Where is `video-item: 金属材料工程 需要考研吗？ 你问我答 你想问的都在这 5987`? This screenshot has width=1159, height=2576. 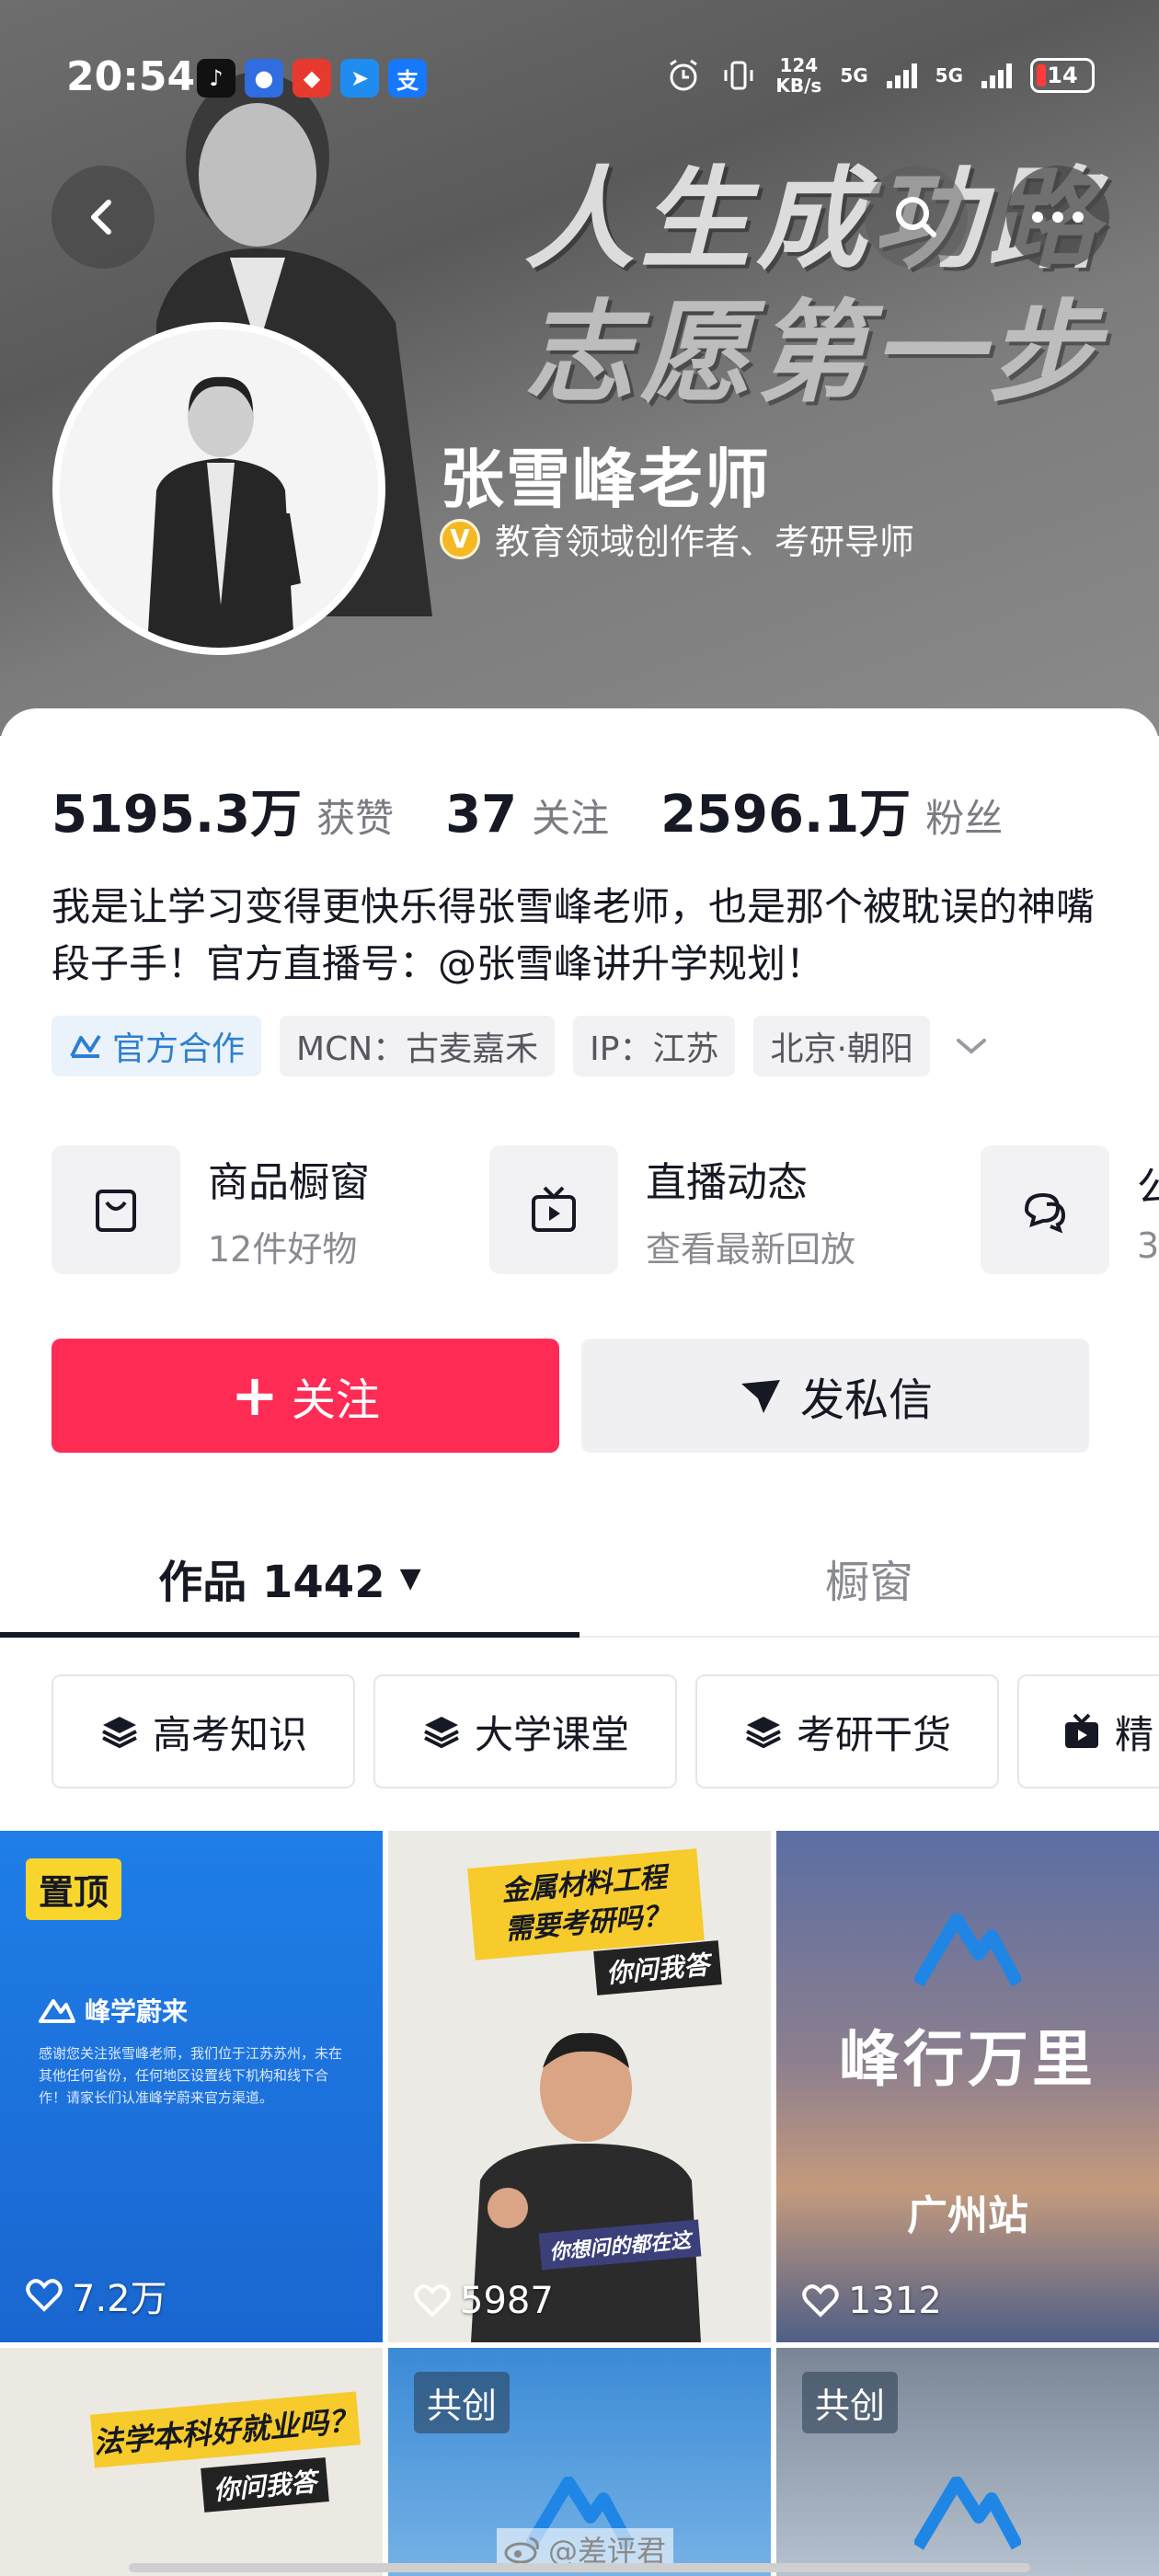
video-item: 金属材料工程 需要考研吗？ 你问我答 你想问的都在这 5987 is located at coordinates (579, 2086).